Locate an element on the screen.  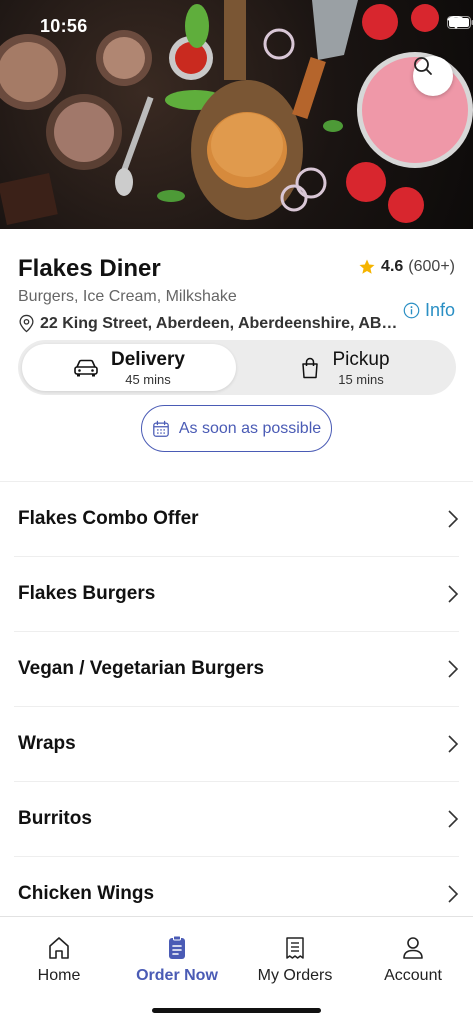
menu-category-label: Vegan / Vegetarian Burgers is located at coordinates (141, 668).